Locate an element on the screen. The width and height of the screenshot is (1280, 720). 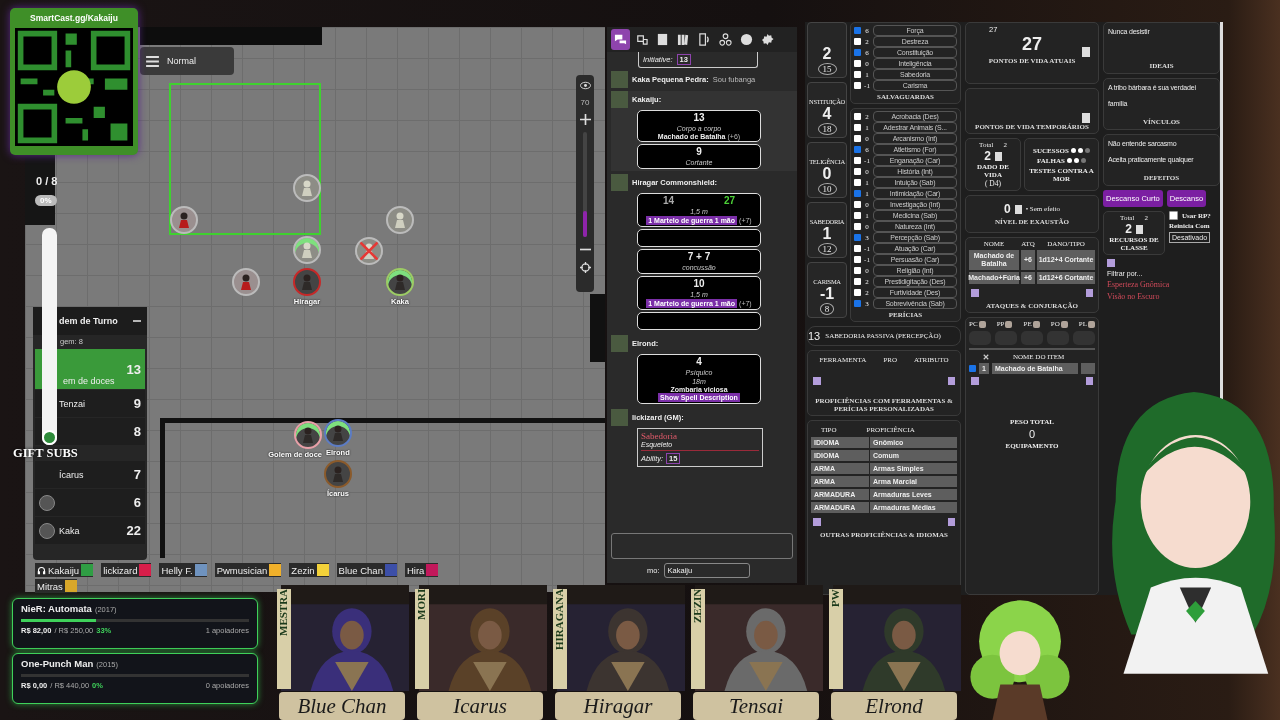
roll-result: 9 is located at coordinates (699, 152).